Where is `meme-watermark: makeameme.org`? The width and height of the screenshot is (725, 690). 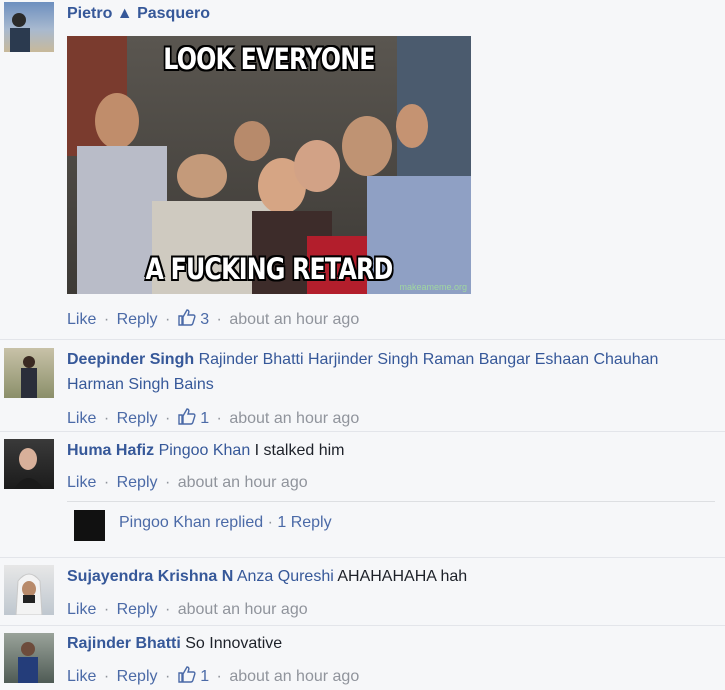 meme-watermark: makeameme.org is located at coordinates (433, 287).